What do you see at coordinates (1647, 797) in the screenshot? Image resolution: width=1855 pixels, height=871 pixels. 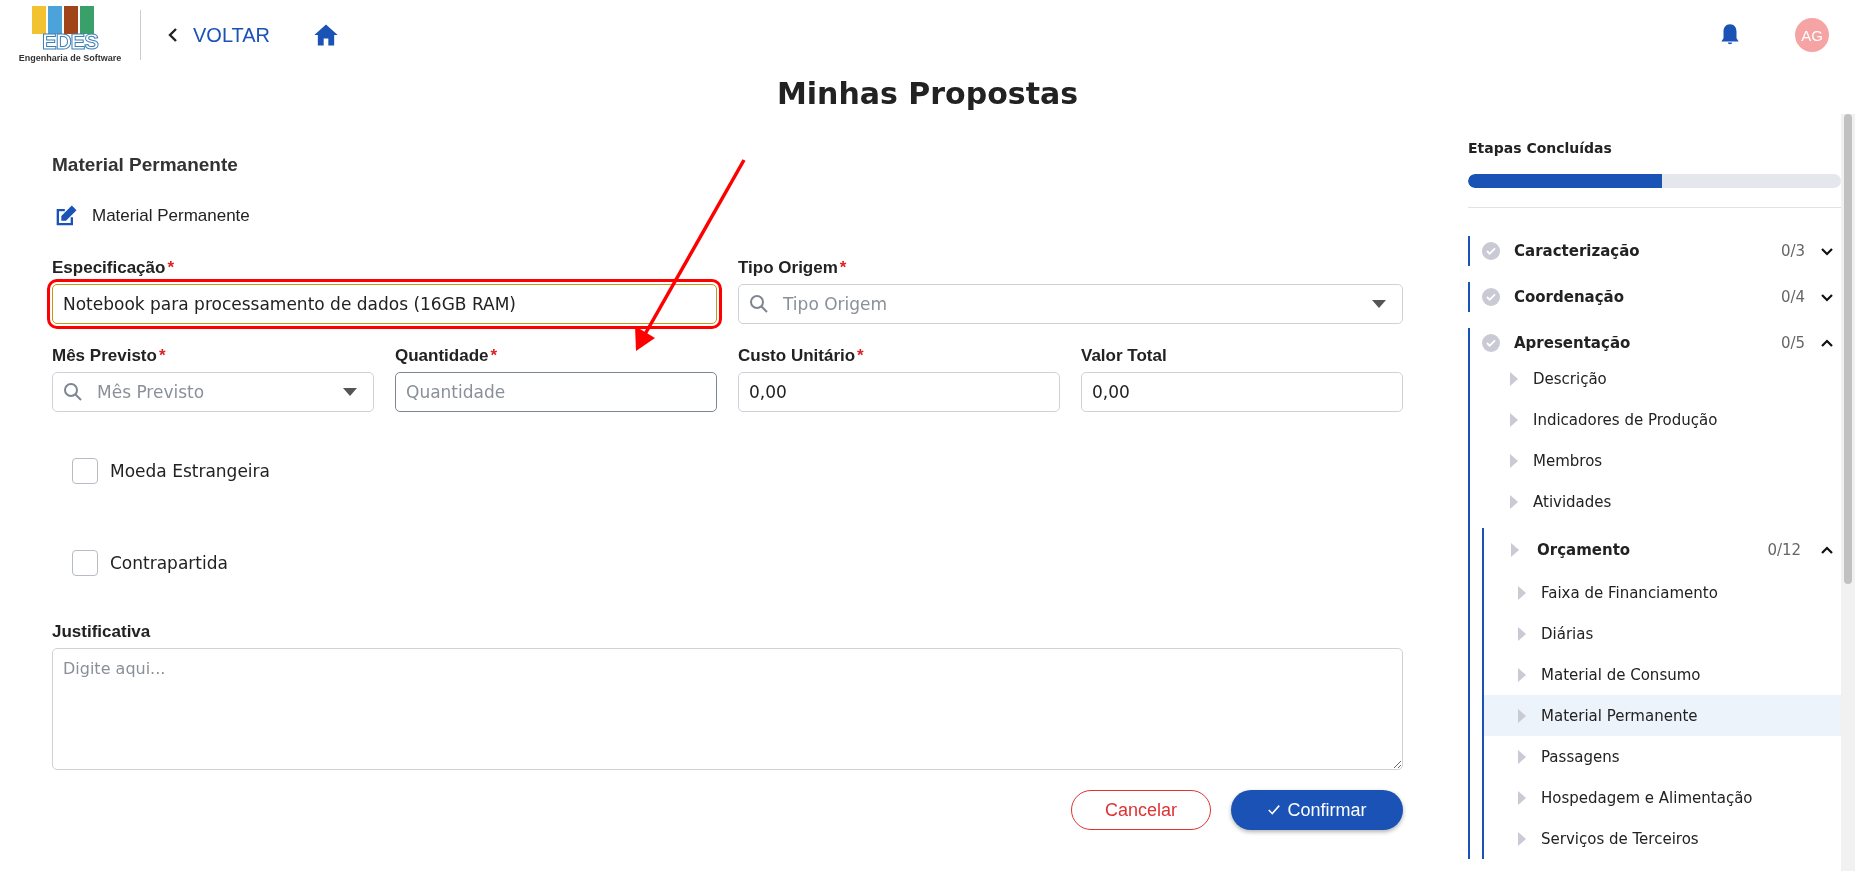 I see `nav-label: Hospedagem e Alimentação` at bounding box center [1647, 797].